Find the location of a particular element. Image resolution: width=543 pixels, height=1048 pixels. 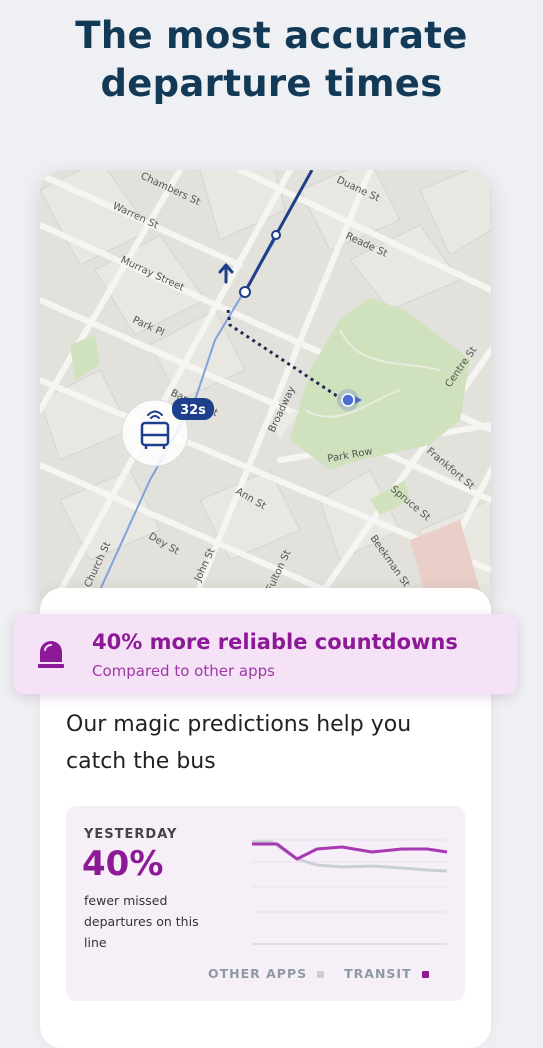

siren-icon is located at coordinates (51, 654).